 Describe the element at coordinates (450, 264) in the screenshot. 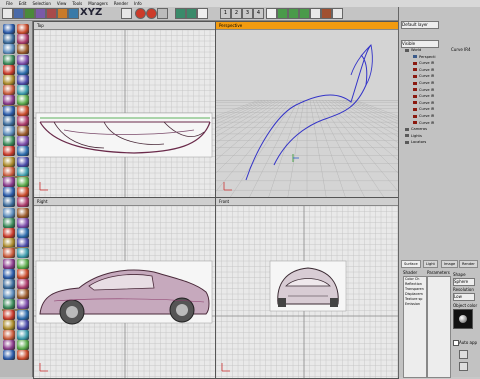

I see `tab-image: Image` at that location.